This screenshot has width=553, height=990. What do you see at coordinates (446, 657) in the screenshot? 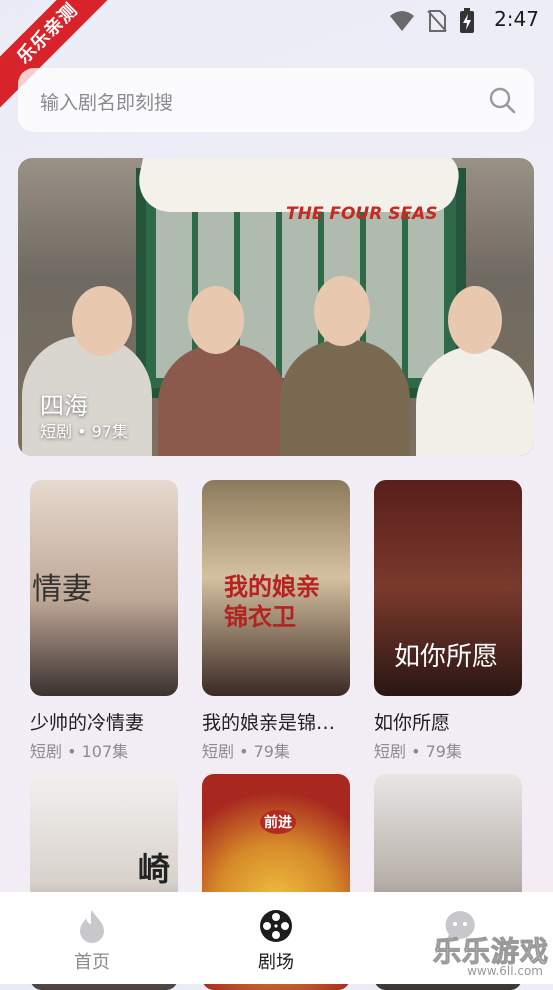
I see `poster-text: 如你所愿` at bounding box center [446, 657].